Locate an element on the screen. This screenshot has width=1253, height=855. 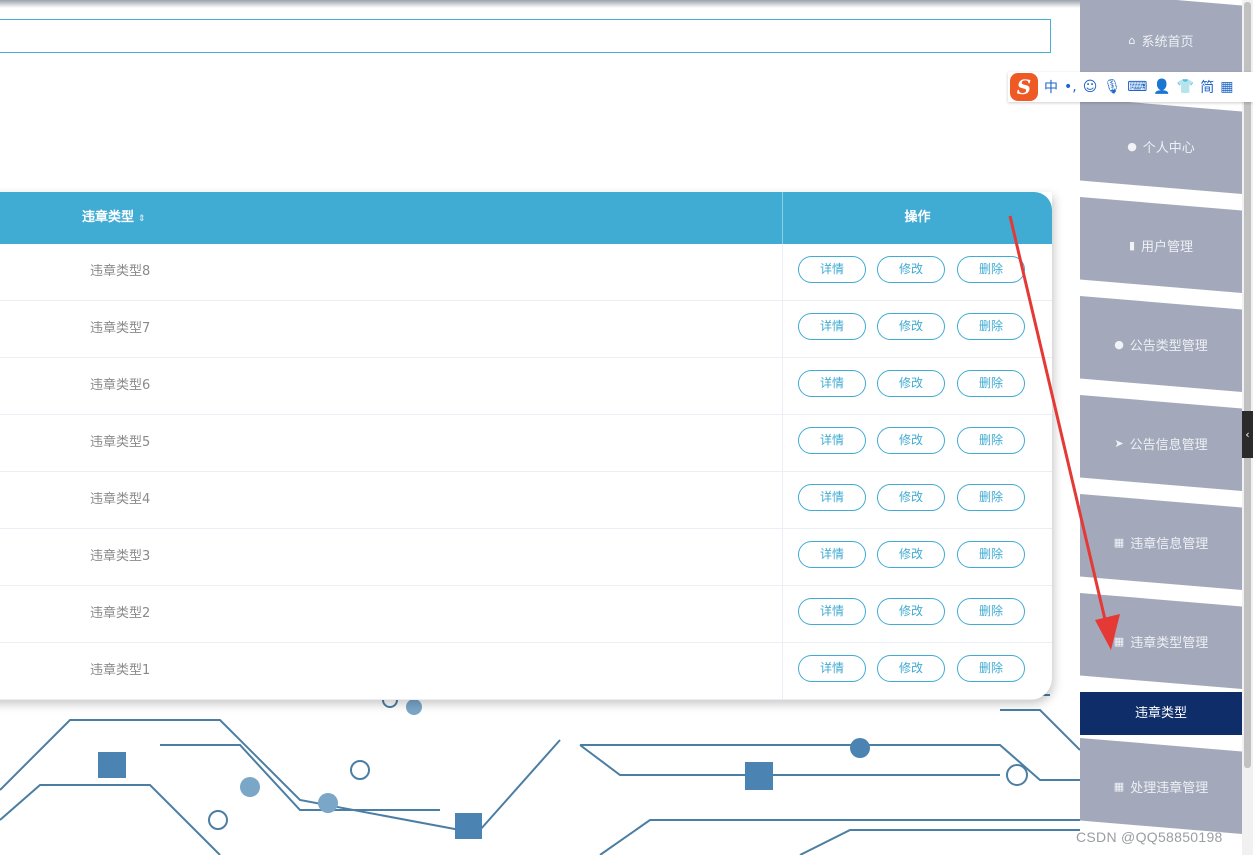
type-cell: 违章类型6 is located at coordinates (120, 385).